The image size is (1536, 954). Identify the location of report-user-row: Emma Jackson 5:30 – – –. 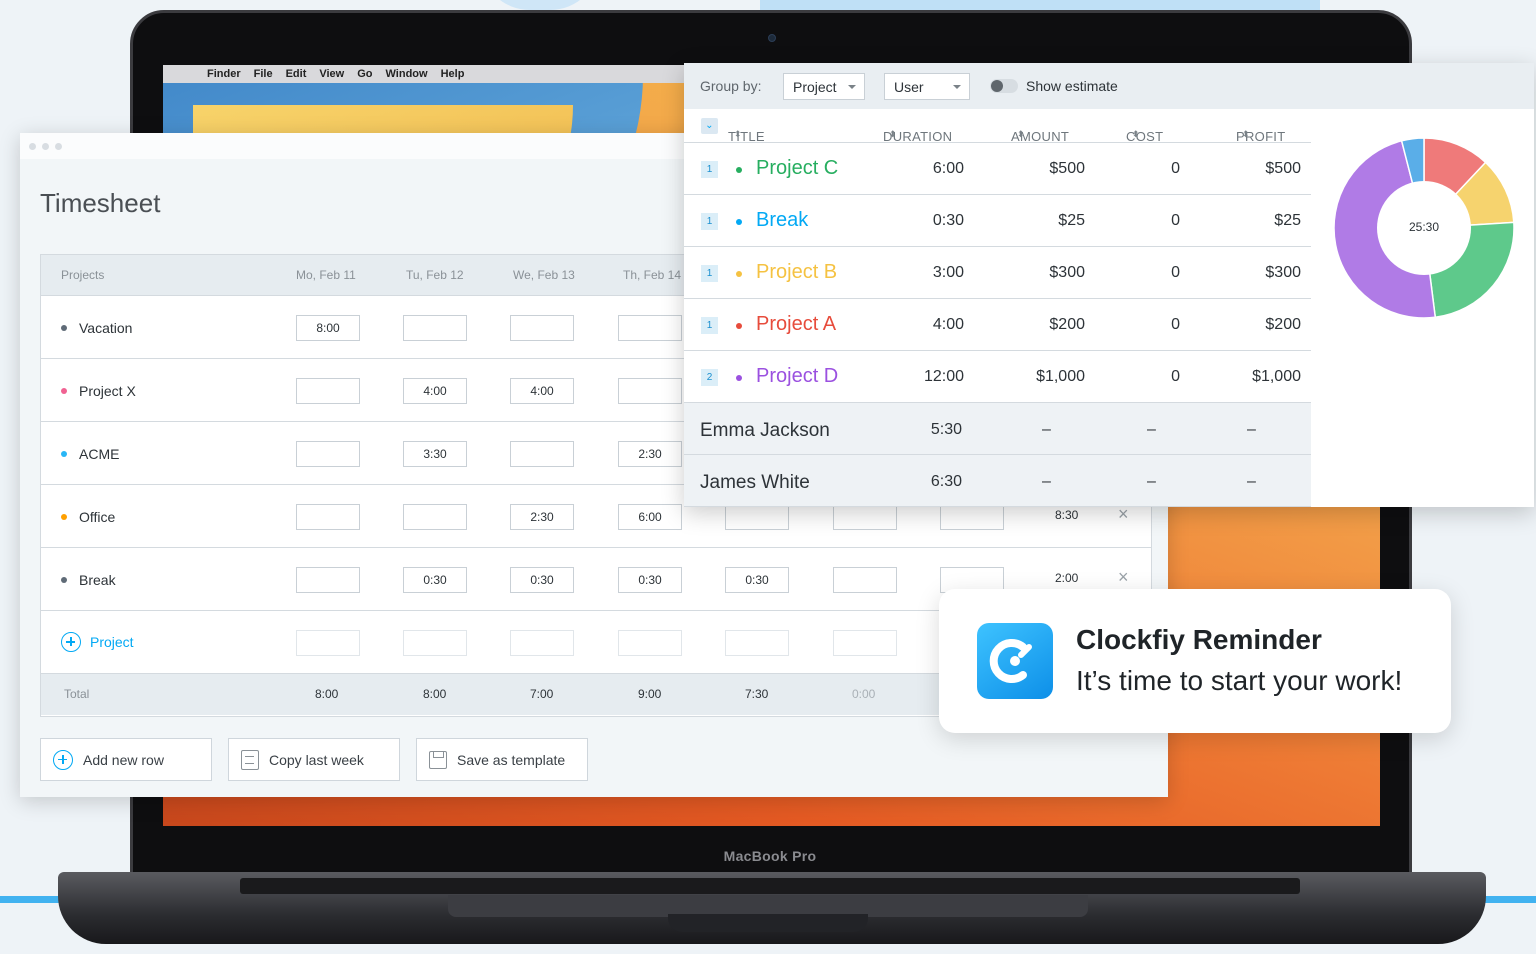
(997, 429).